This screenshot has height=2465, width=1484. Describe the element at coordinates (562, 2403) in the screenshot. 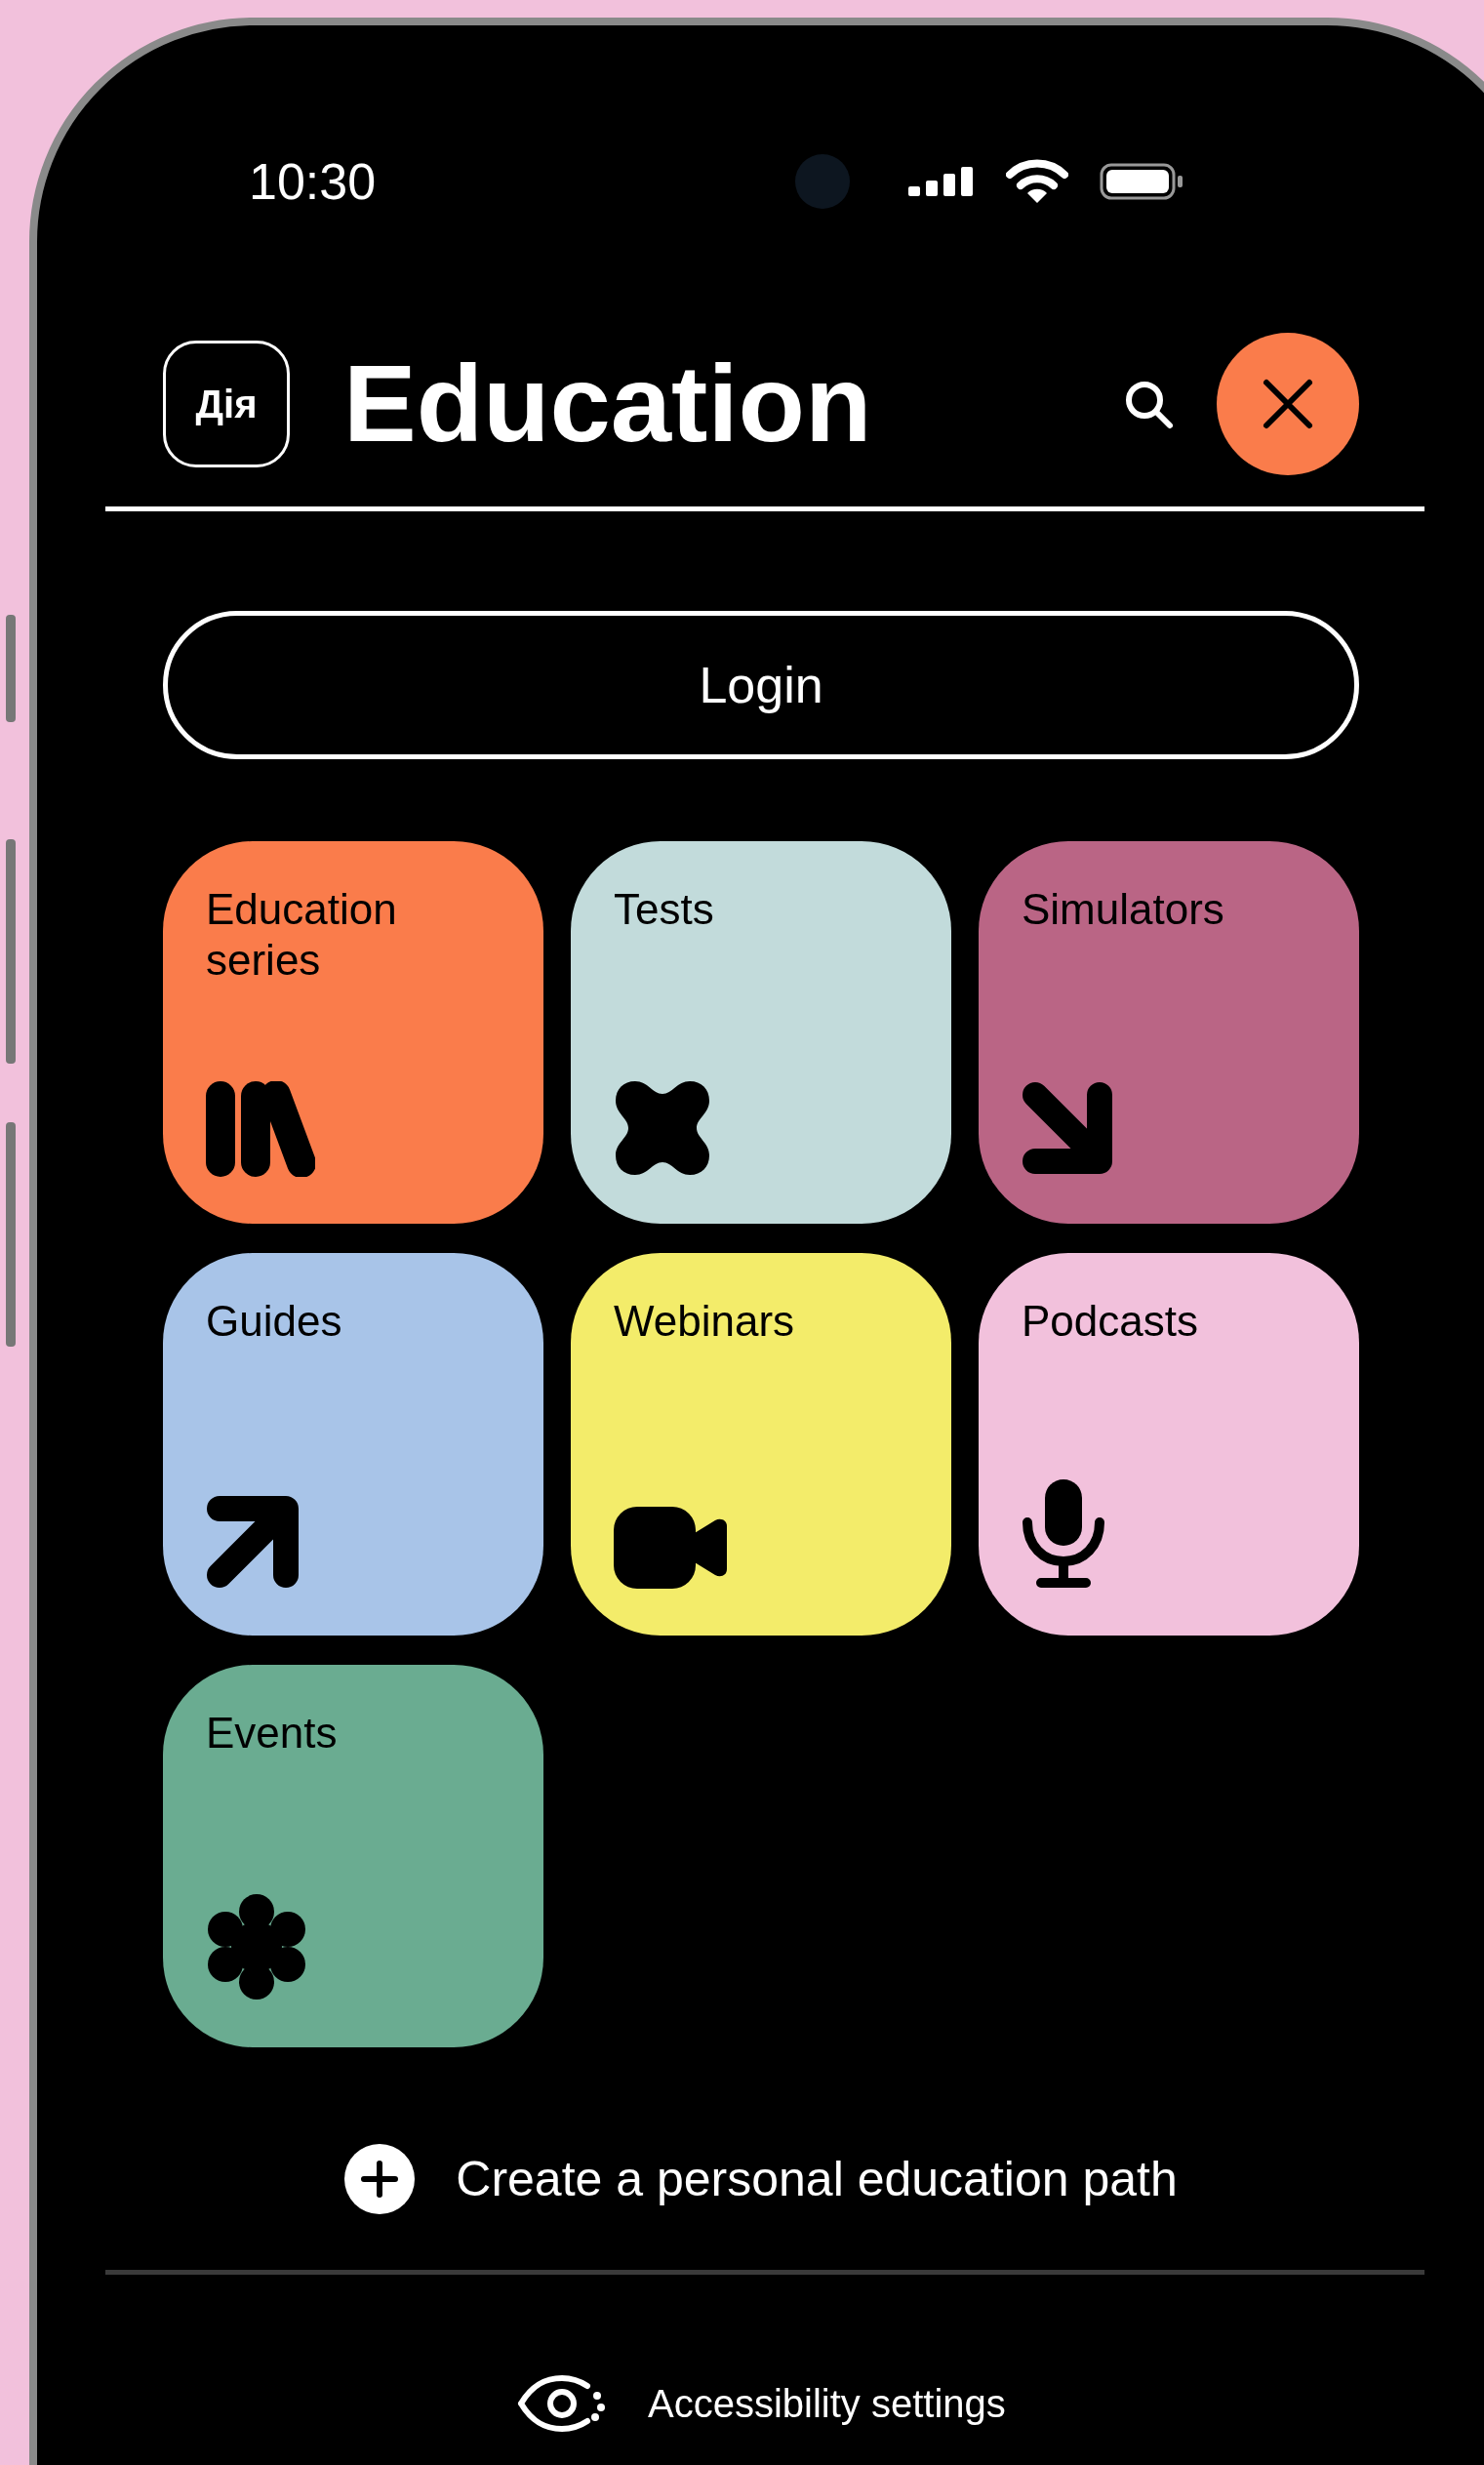

I see `eye-icon` at that location.